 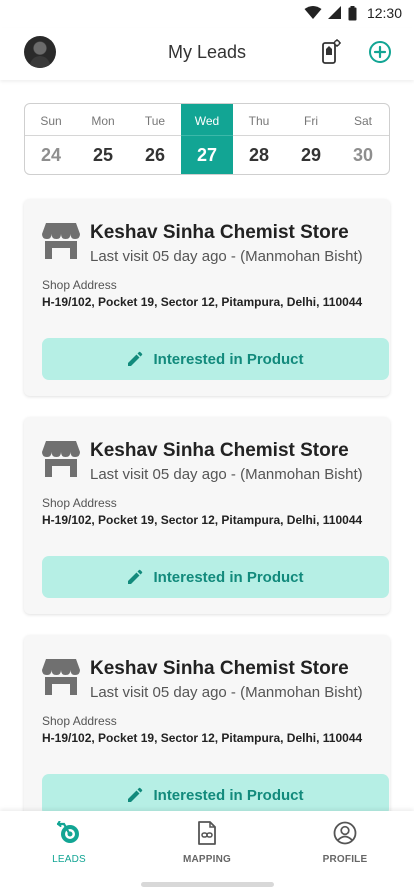 I want to click on nav-item-profile: PROFILE, so click(x=345, y=843).